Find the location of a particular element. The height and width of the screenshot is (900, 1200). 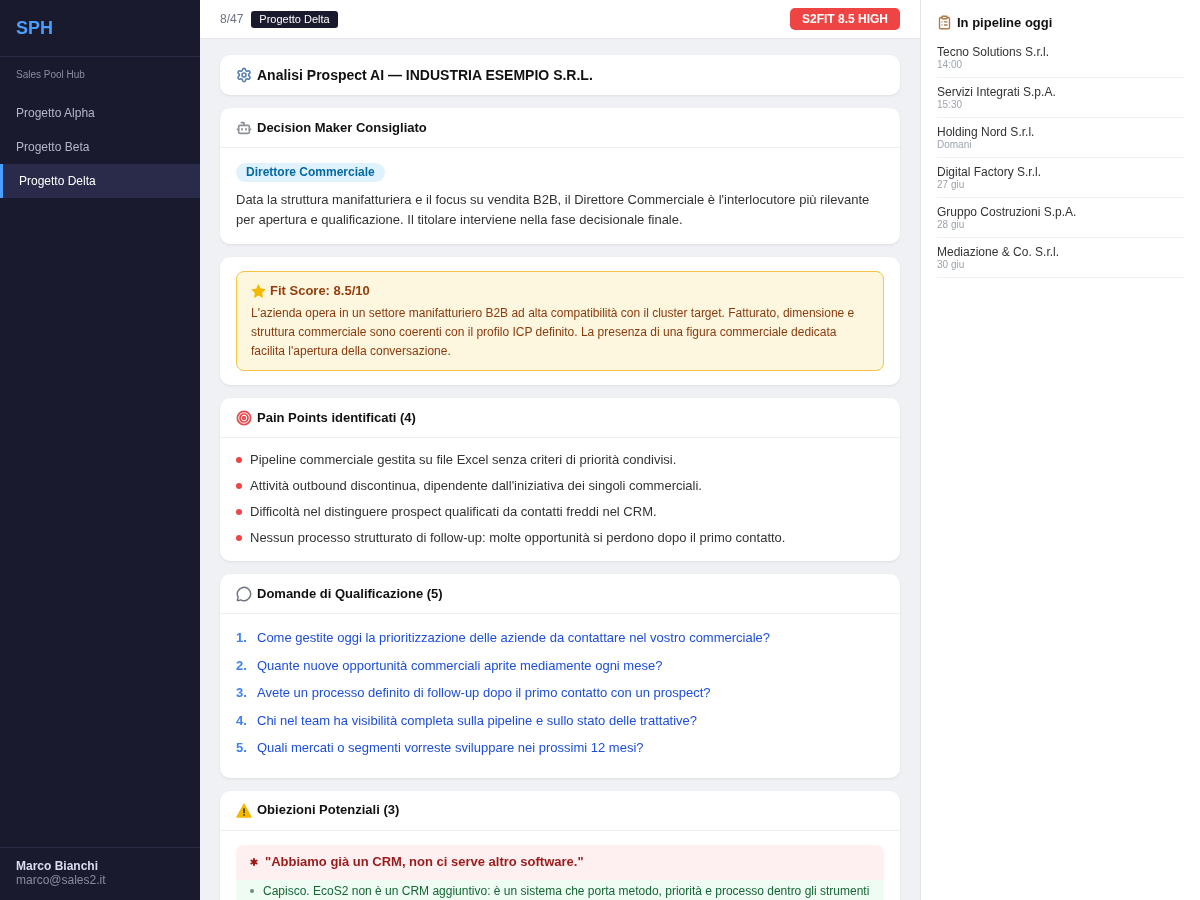

objection-answer: Capisco. EcoS2 non è un CRM aggiuntivo: è un sistema che porta metodo, priorità e processo dentro gli strumenti is located at coordinates (566, 890).